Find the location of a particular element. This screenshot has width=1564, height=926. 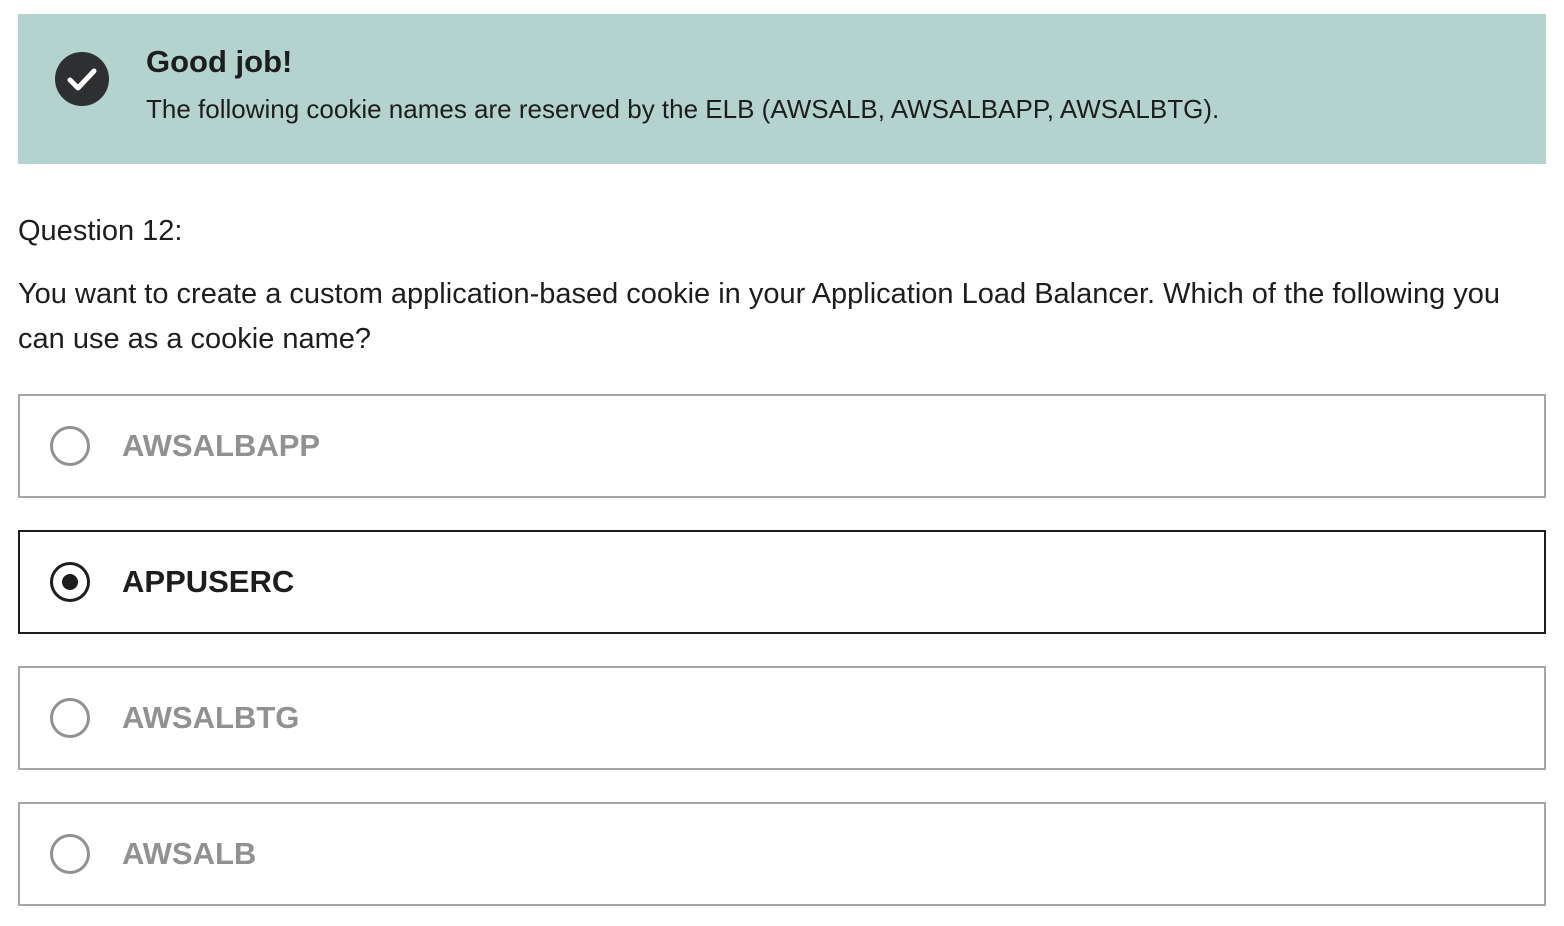

answer-option: APPUSERC is located at coordinates (782, 582).